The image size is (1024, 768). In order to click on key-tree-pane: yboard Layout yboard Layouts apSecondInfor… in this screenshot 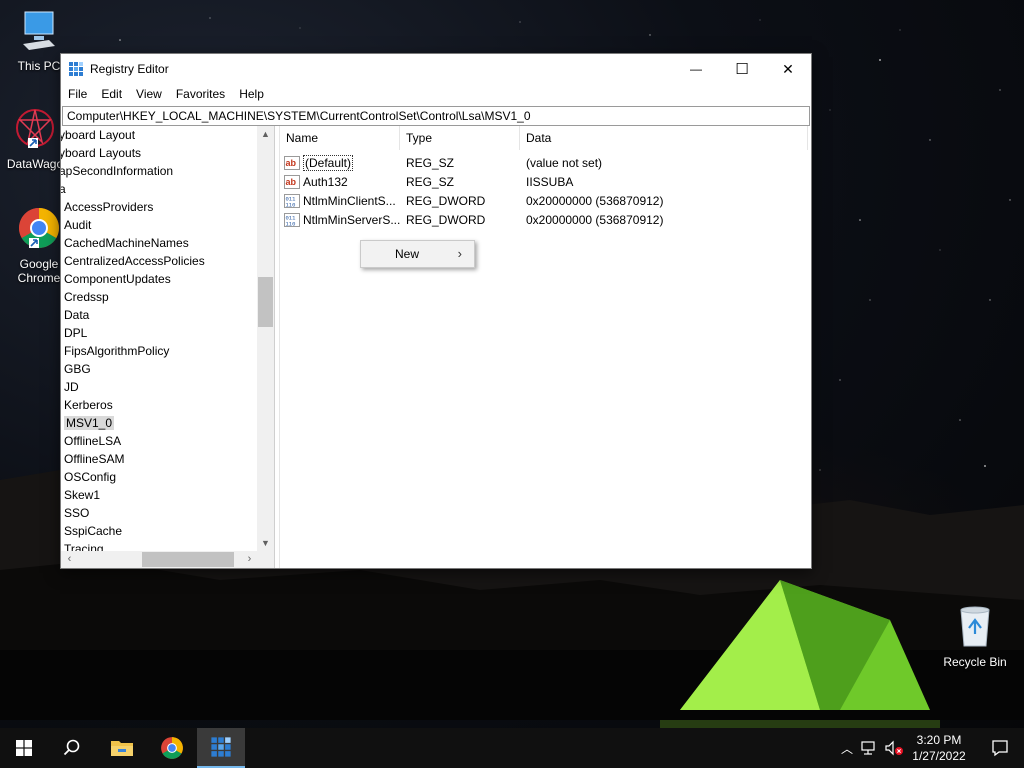, I will do `click(168, 347)`.